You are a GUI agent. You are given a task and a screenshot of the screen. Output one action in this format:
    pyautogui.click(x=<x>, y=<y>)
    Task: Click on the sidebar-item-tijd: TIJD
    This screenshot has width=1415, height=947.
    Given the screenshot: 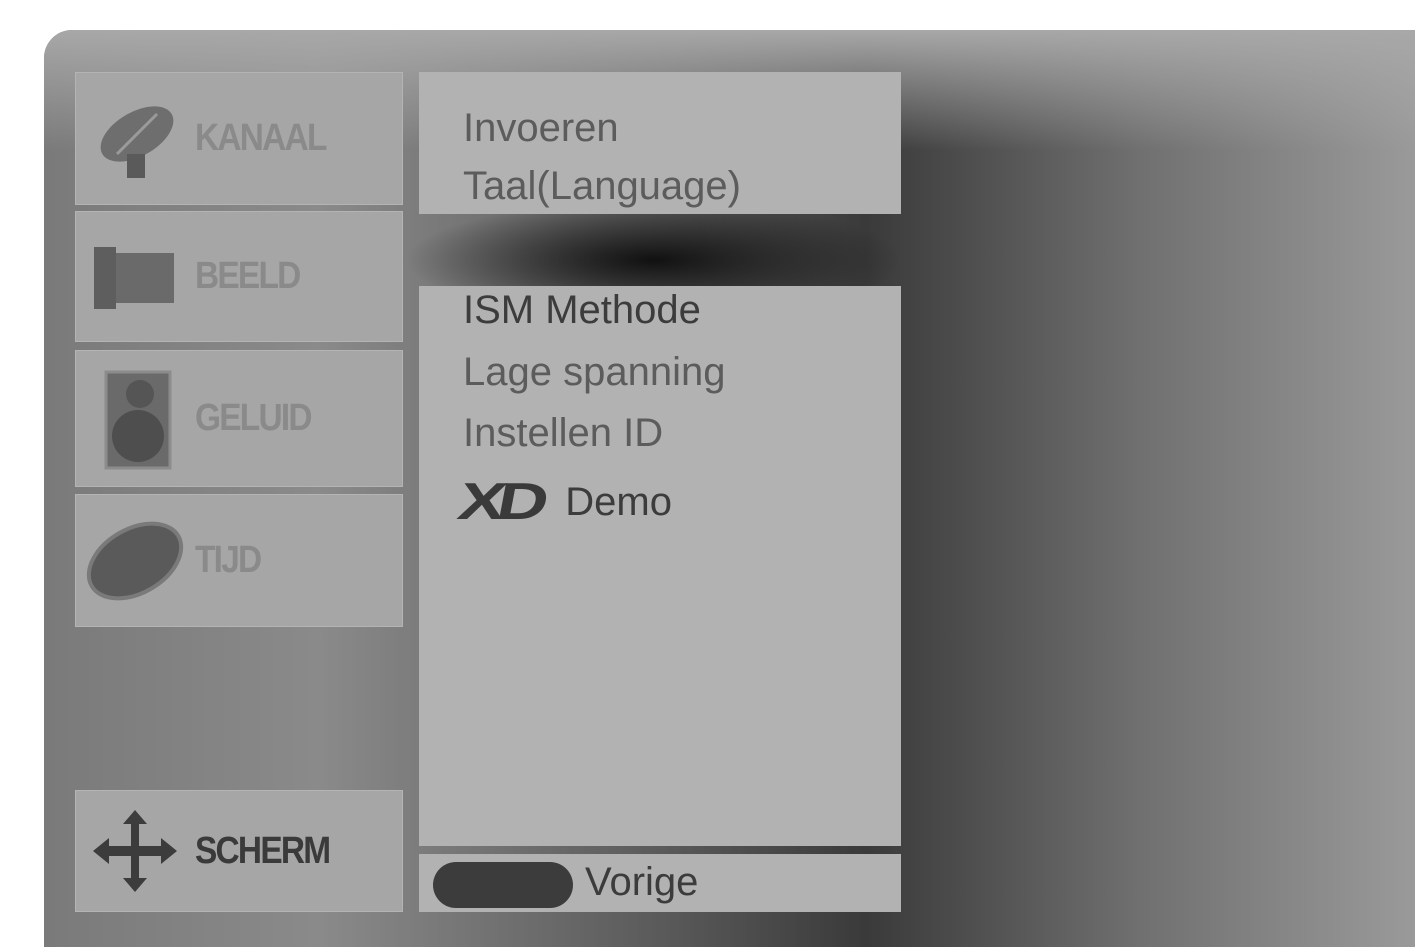 What is the action you would take?
    pyautogui.click(x=239, y=560)
    